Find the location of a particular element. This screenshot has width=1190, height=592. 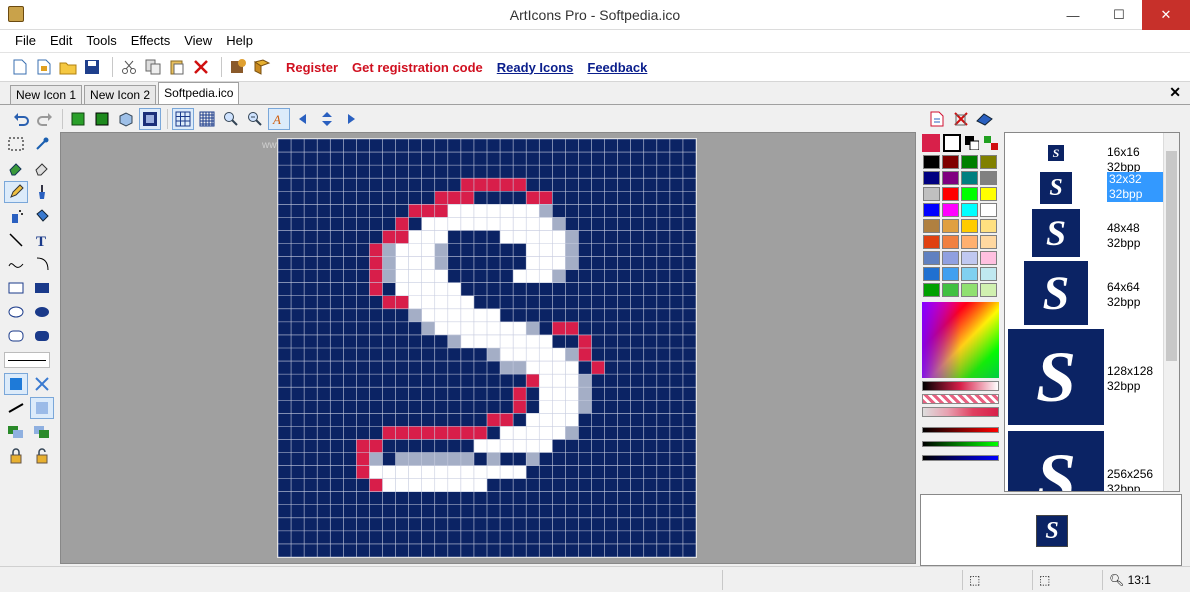

spray-icon is located at coordinates (16, 216).